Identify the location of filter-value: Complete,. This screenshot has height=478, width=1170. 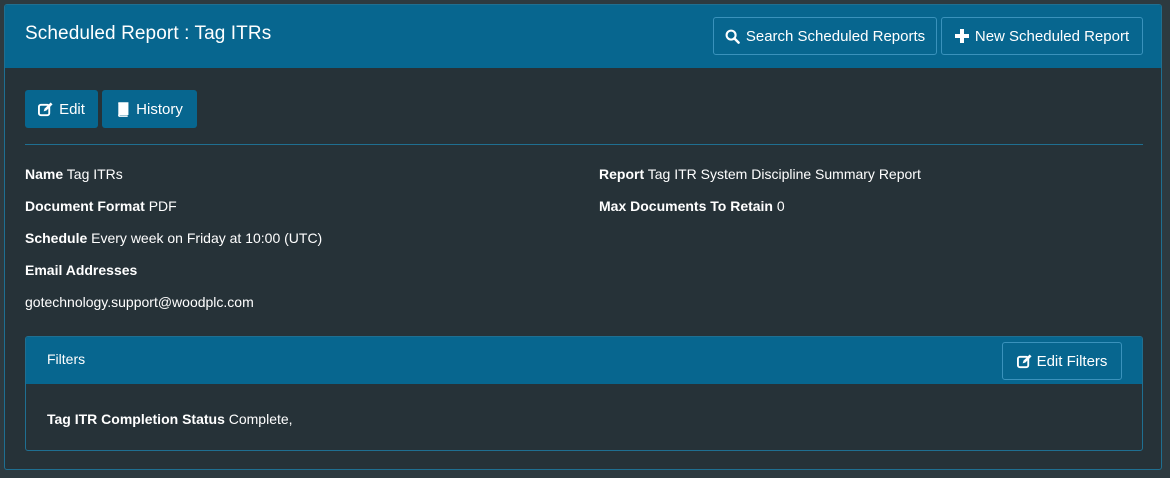
(260, 419).